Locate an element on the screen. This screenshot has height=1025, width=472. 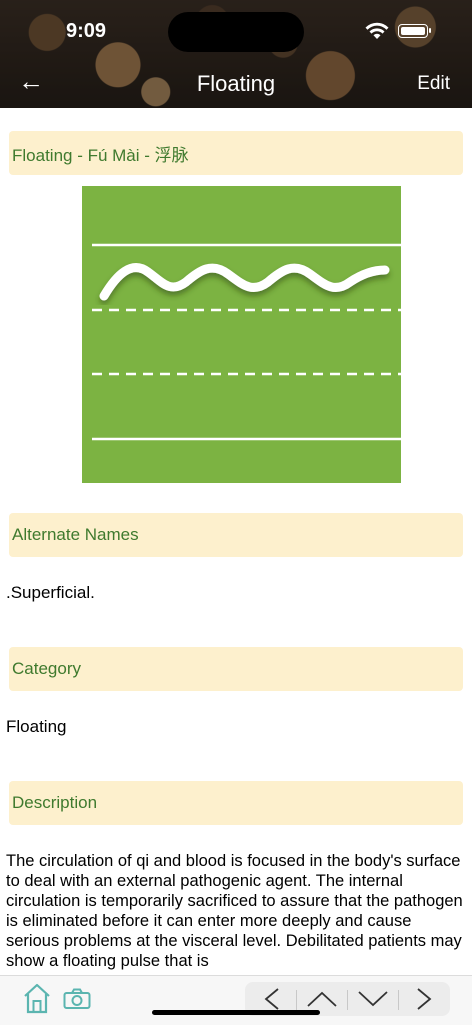
chevron-down-icon is located at coordinates (373, 999).